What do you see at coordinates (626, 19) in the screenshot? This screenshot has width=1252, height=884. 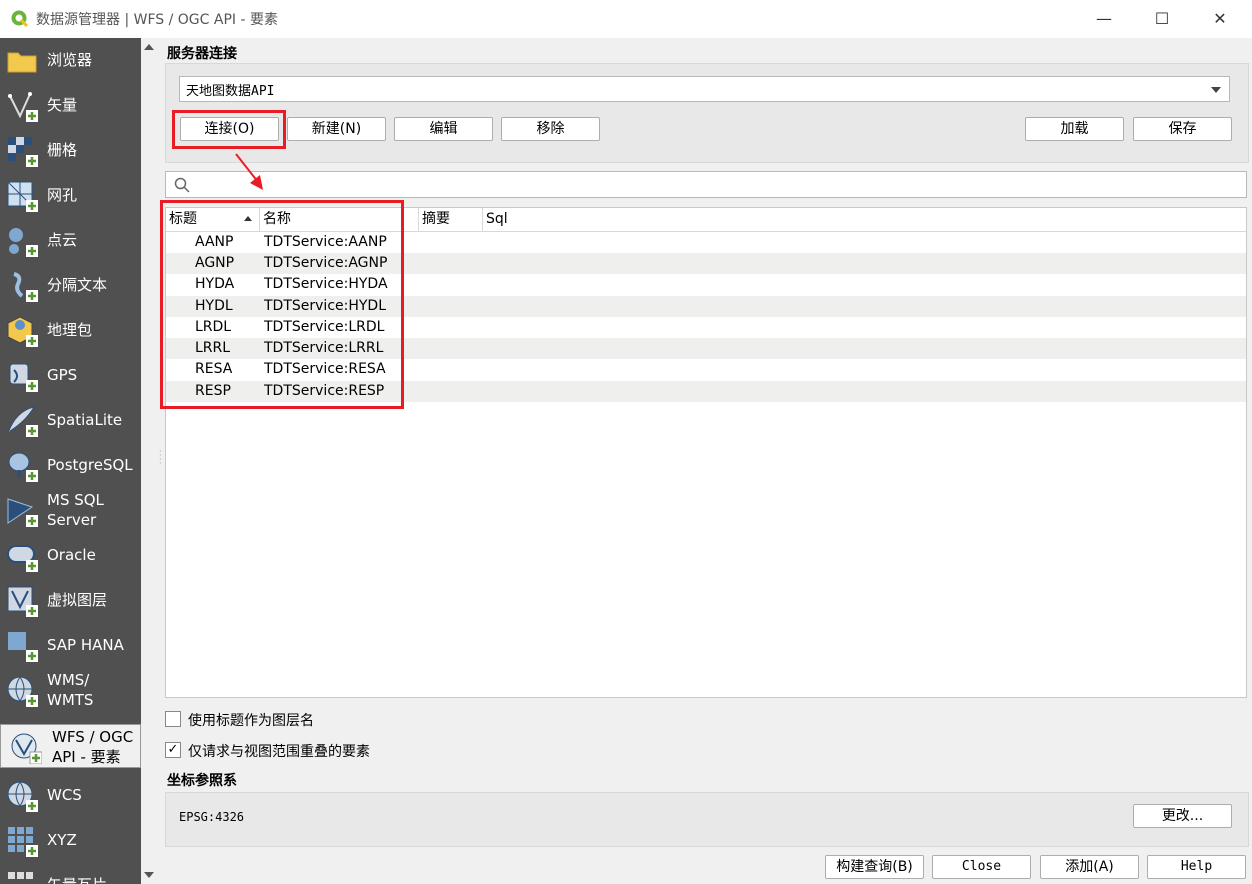 I see `title-bar: 数据源管理器 | WFS / OGC API - 要素 — ☐ ✕` at bounding box center [626, 19].